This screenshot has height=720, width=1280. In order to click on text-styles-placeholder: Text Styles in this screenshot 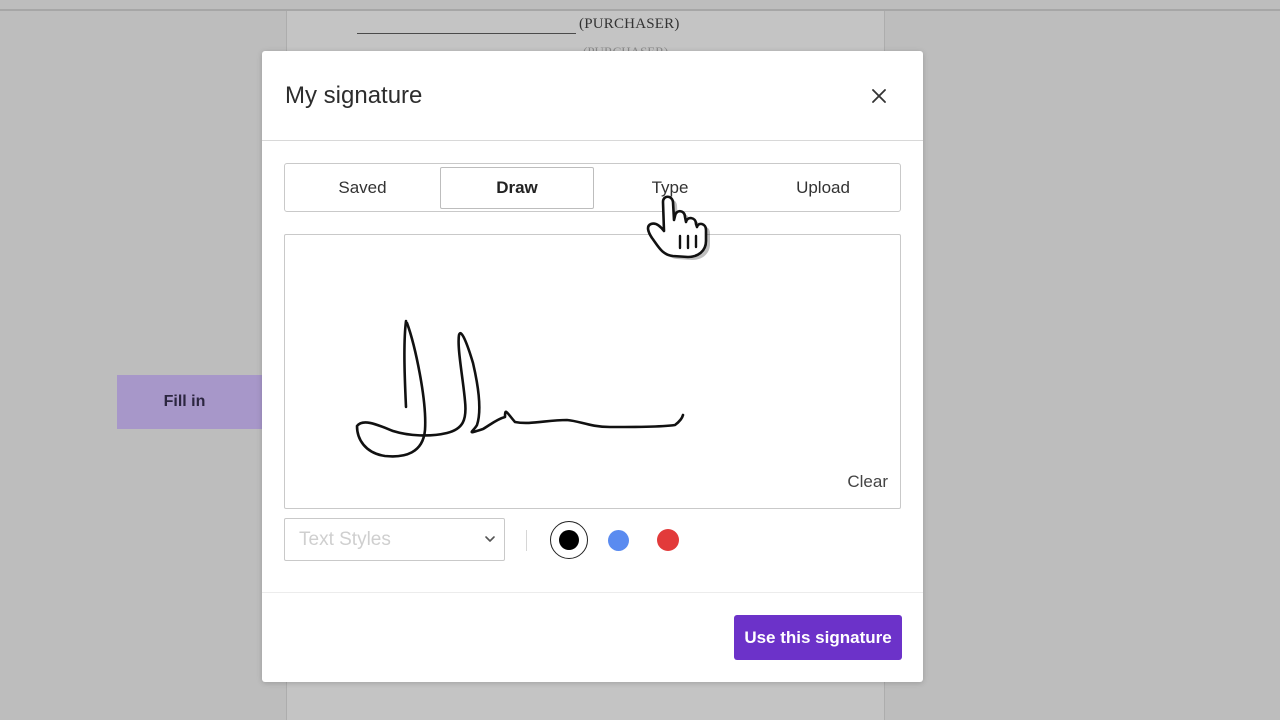, I will do `click(345, 539)`.